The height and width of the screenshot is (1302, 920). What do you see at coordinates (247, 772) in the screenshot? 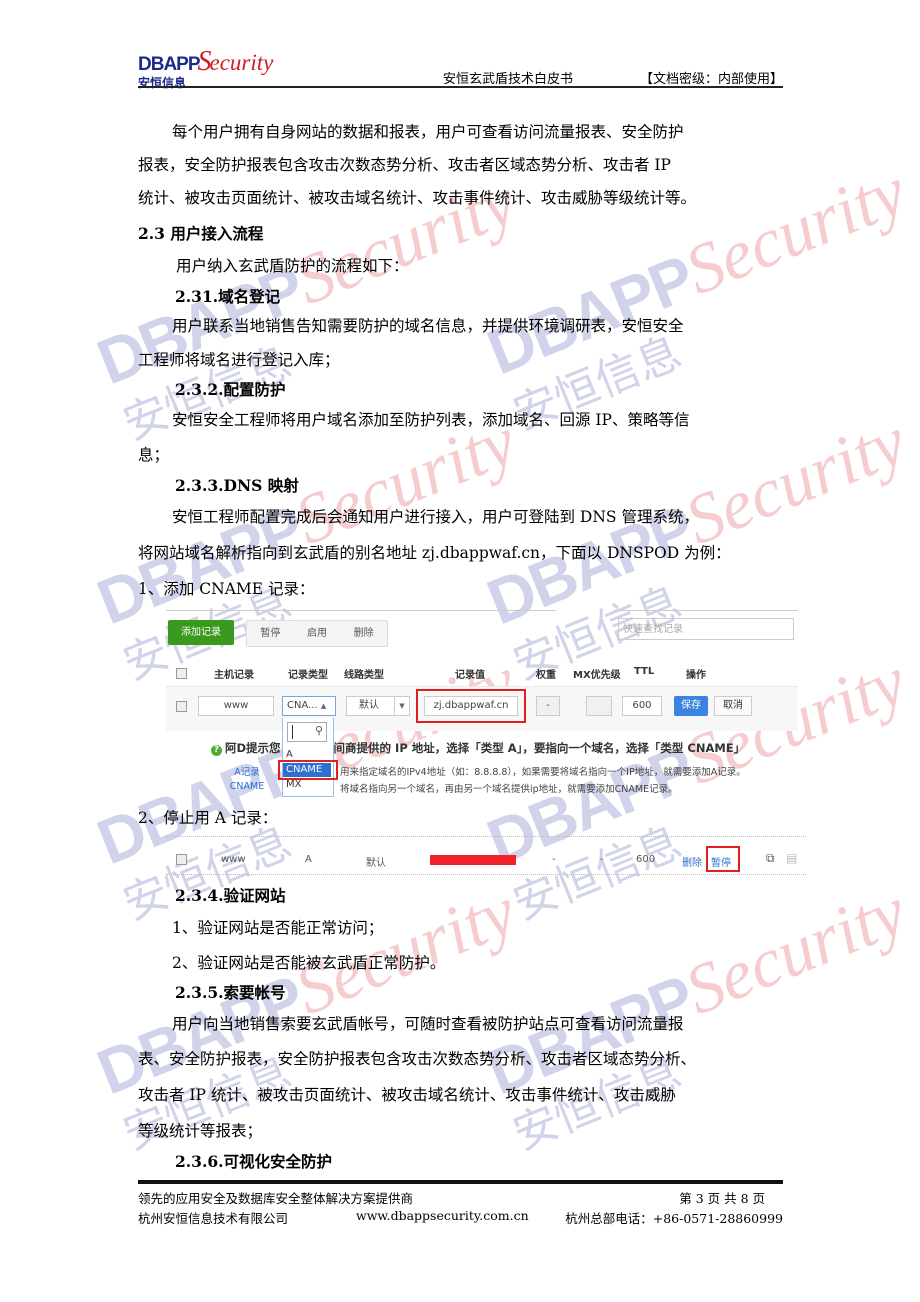
I see `tip-label-a: A记录` at bounding box center [247, 772].